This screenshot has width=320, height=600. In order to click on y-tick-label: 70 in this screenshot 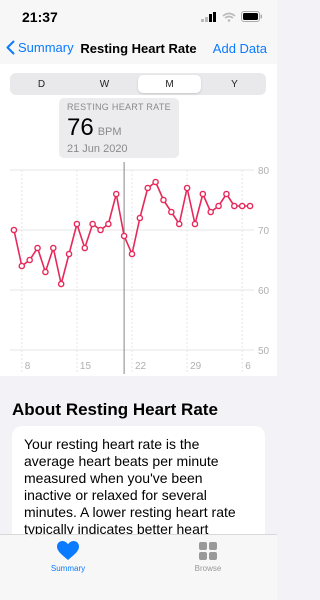, I will do `click(264, 231)`.